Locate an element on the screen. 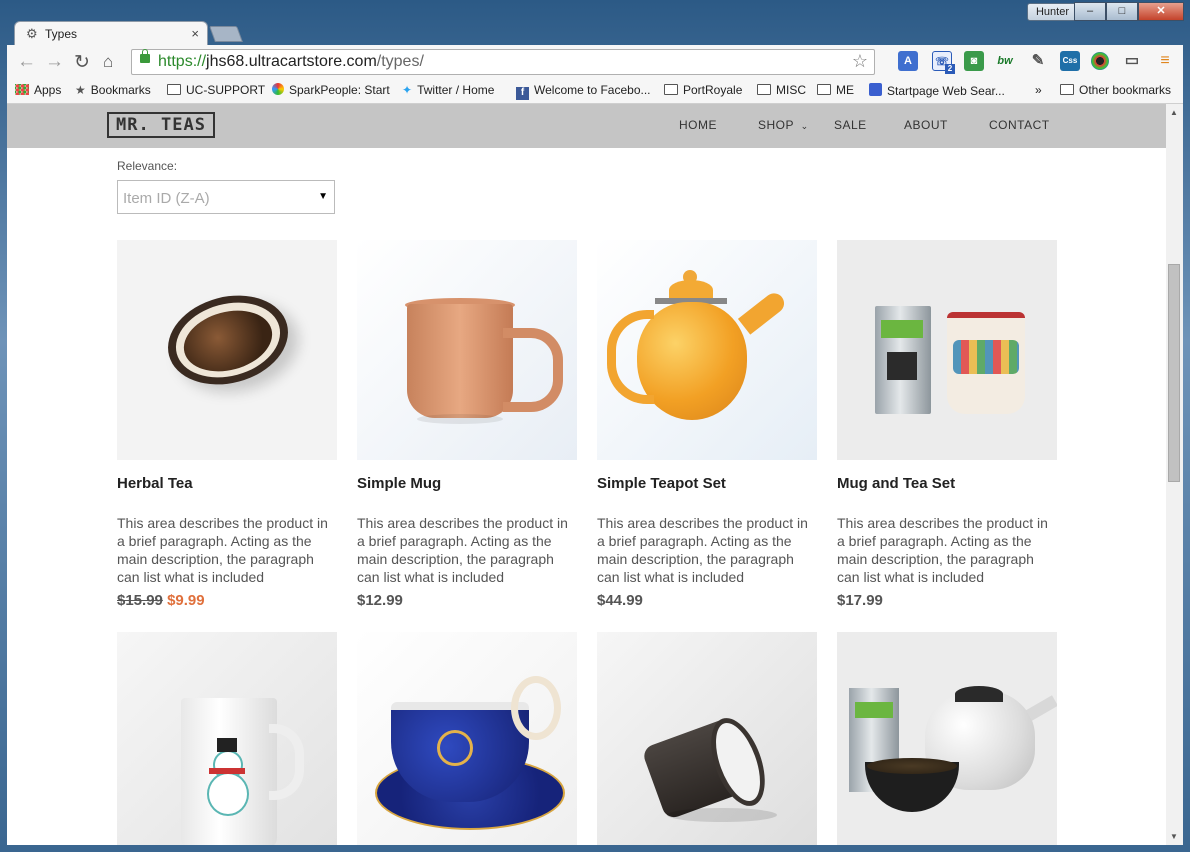 This screenshot has width=1190, height=852. product-name: Simple Mug is located at coordinates (399, 483).